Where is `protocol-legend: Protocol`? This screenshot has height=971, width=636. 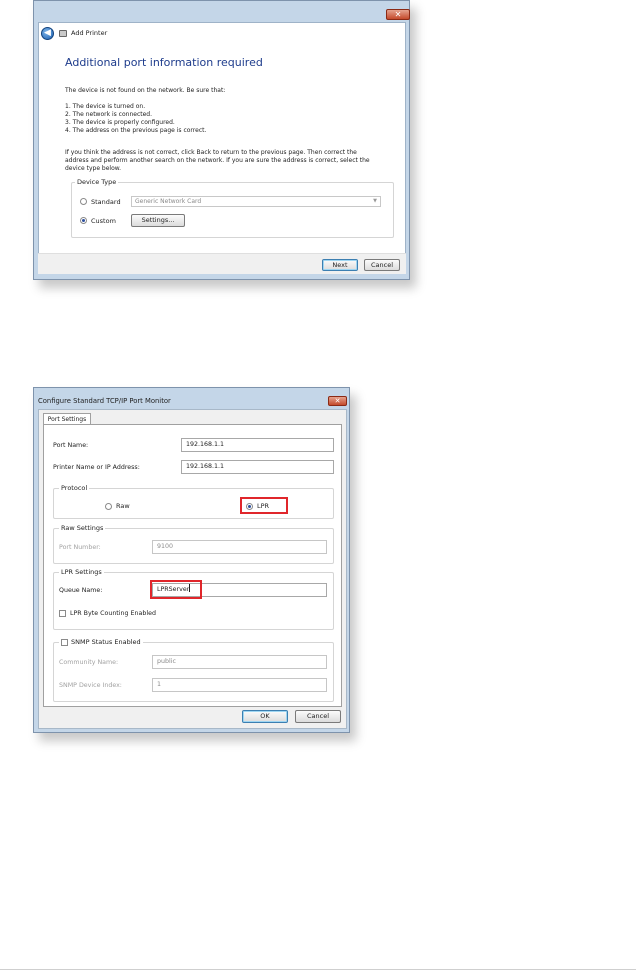
protocol-legend: Protocol is located at coordinates (74, 488).